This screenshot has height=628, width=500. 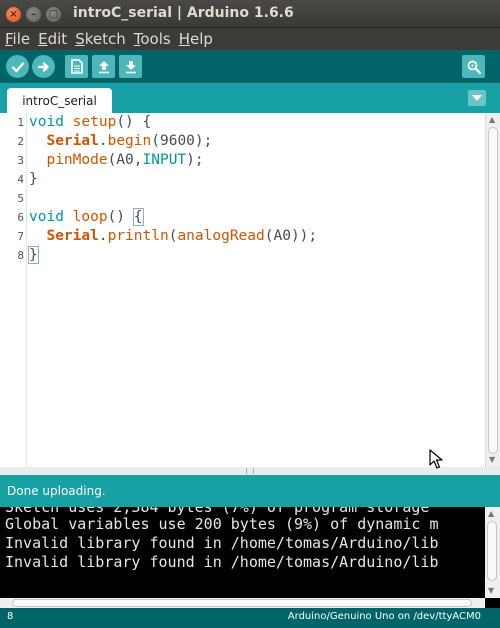 I want to click on new-icon, so click(x=76, y=66).